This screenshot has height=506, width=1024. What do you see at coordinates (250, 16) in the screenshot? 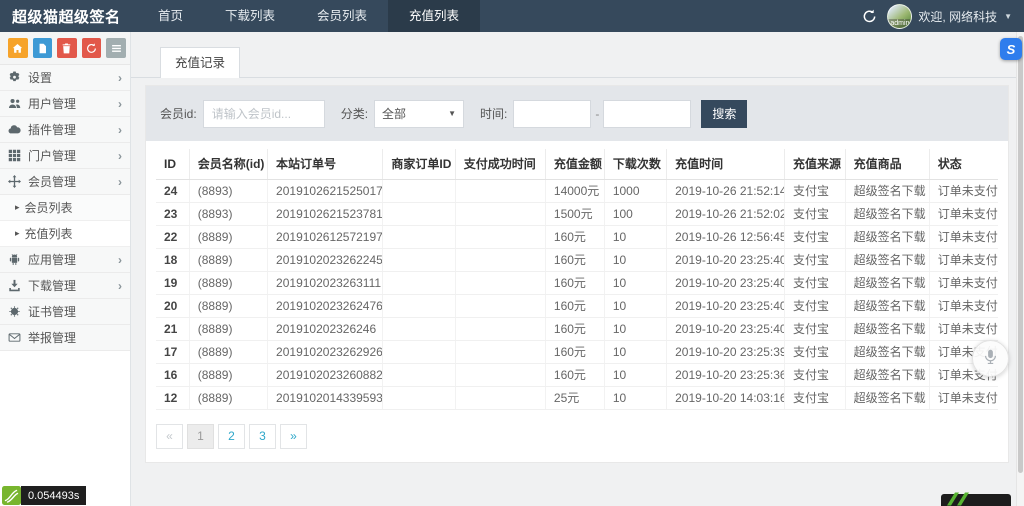
I see `nav-item-download-list: 下载列表` at bounding box center [250, 16].